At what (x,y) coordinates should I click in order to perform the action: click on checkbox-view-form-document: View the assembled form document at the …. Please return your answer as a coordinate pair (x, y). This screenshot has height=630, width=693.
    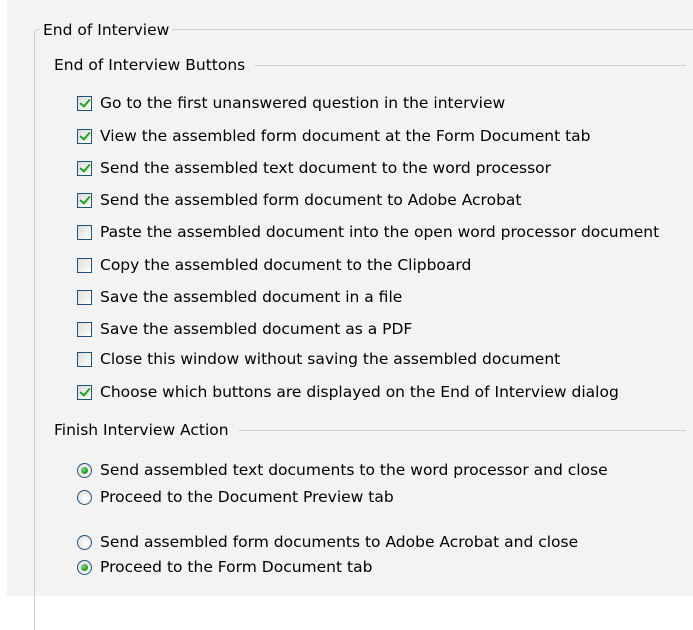
    Looking at the image, I should click on (333, 136).